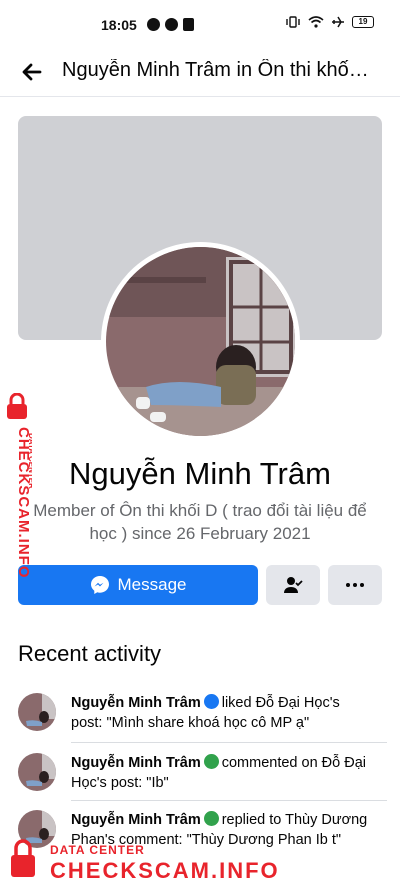  Describe the element at coordinates (188, 24) in the screenshot. I see `note-icon` at that location.